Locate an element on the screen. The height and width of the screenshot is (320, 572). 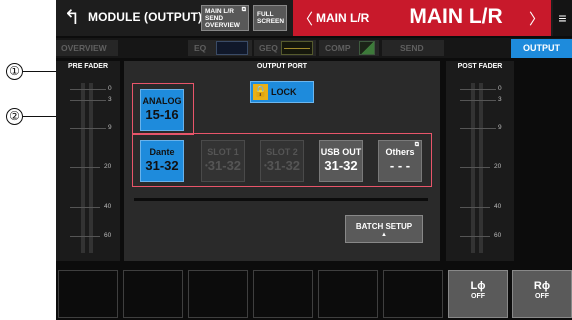
r-phase-state: OFF is located at coordinates (542, 296).